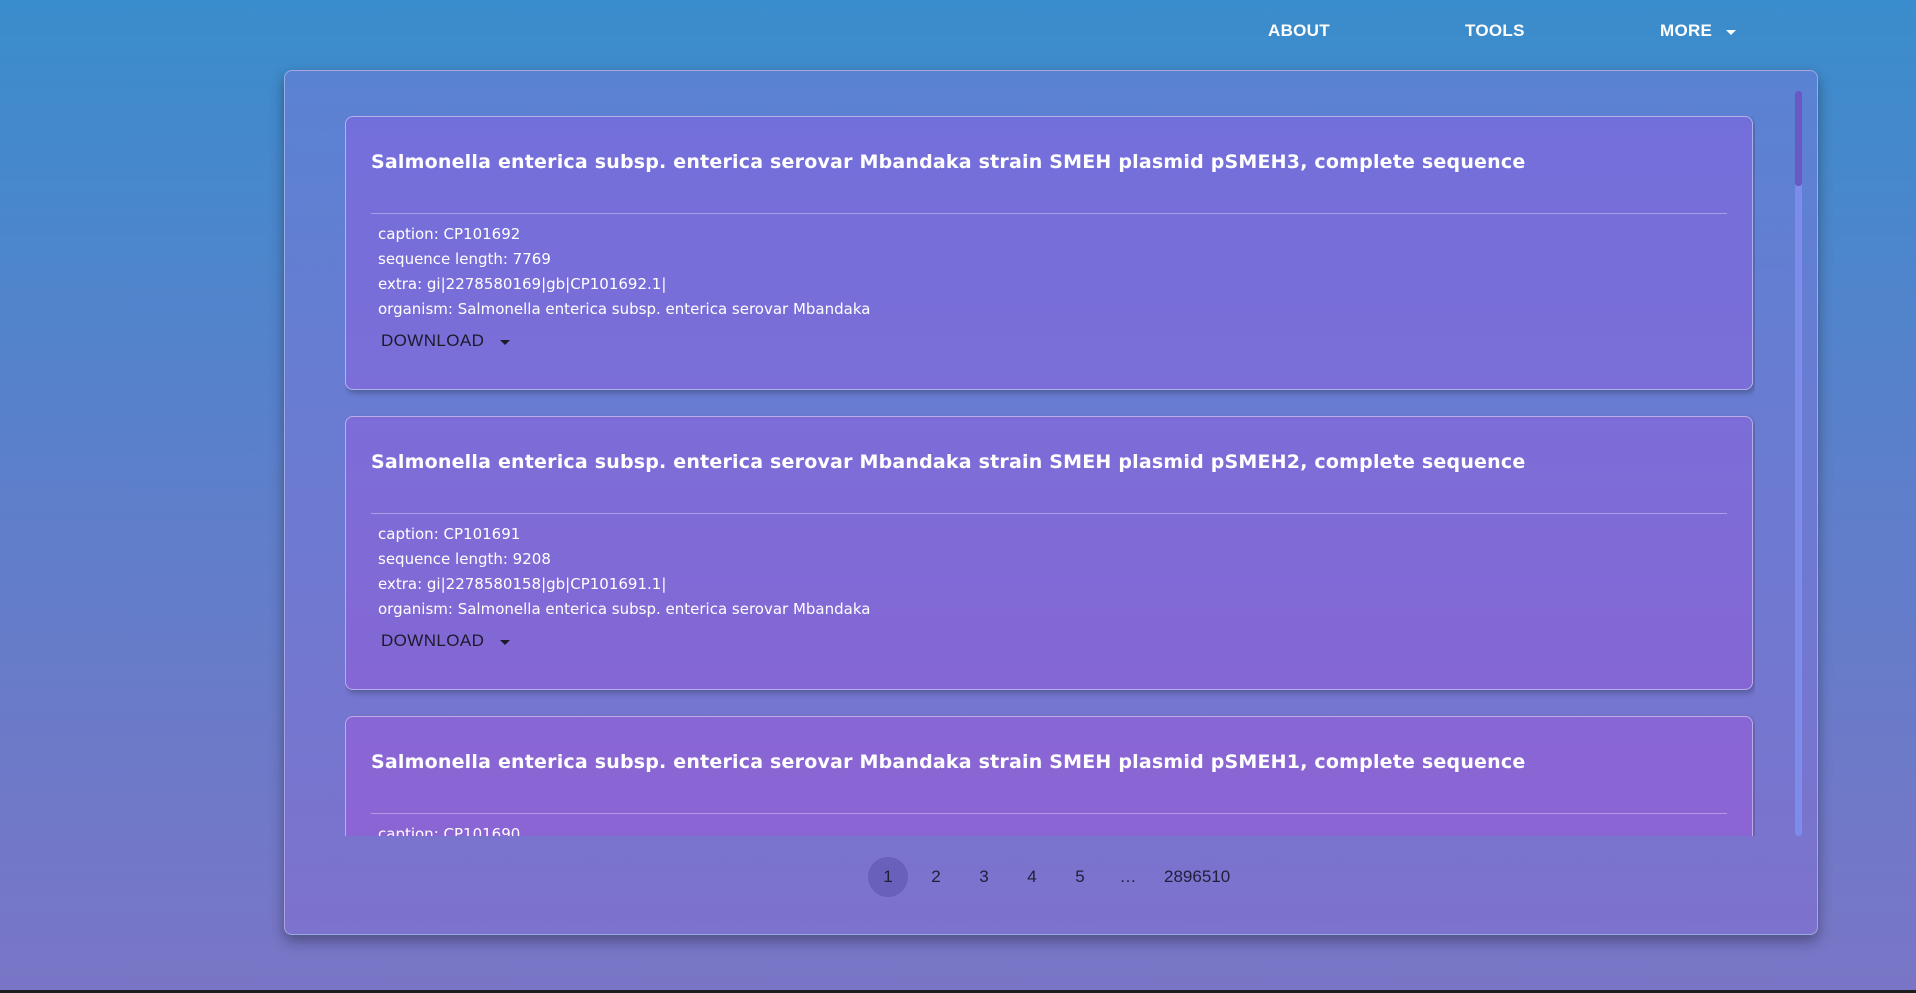 This screenshot has height=993, width=1916. I want to click on nav-about-link: ABOUT, so click(1299, 31).